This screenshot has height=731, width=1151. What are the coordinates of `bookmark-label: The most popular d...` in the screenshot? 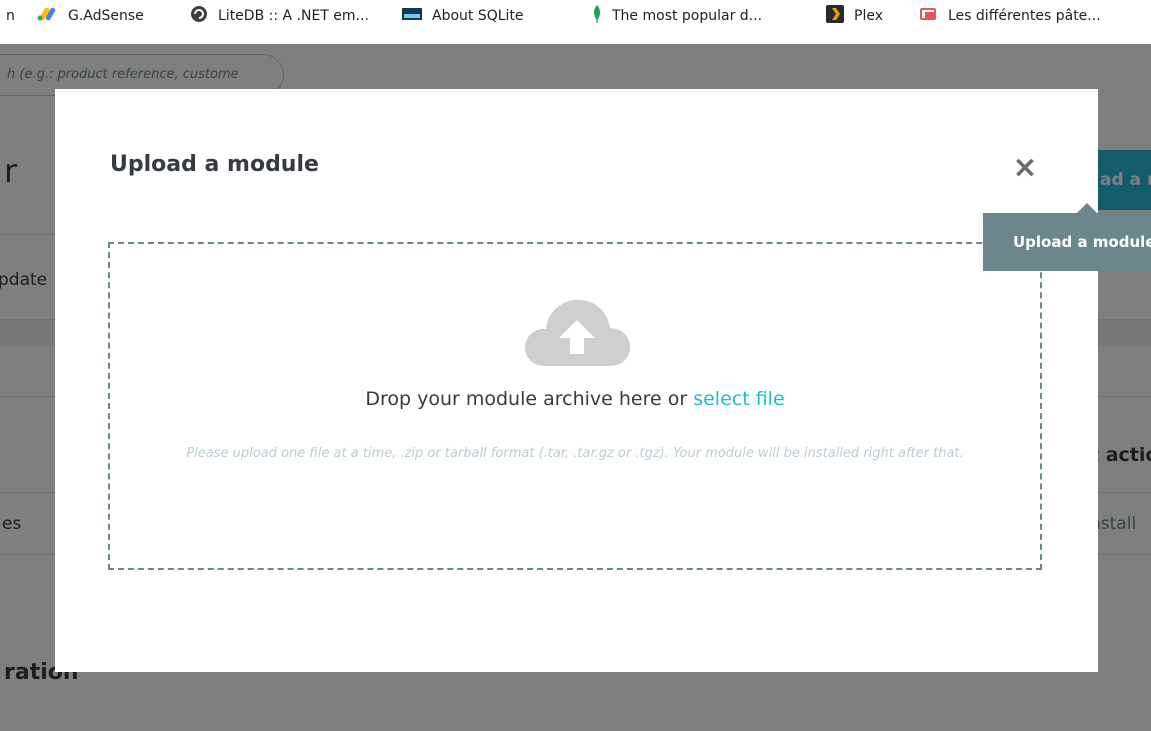 It's located at (687, 16).